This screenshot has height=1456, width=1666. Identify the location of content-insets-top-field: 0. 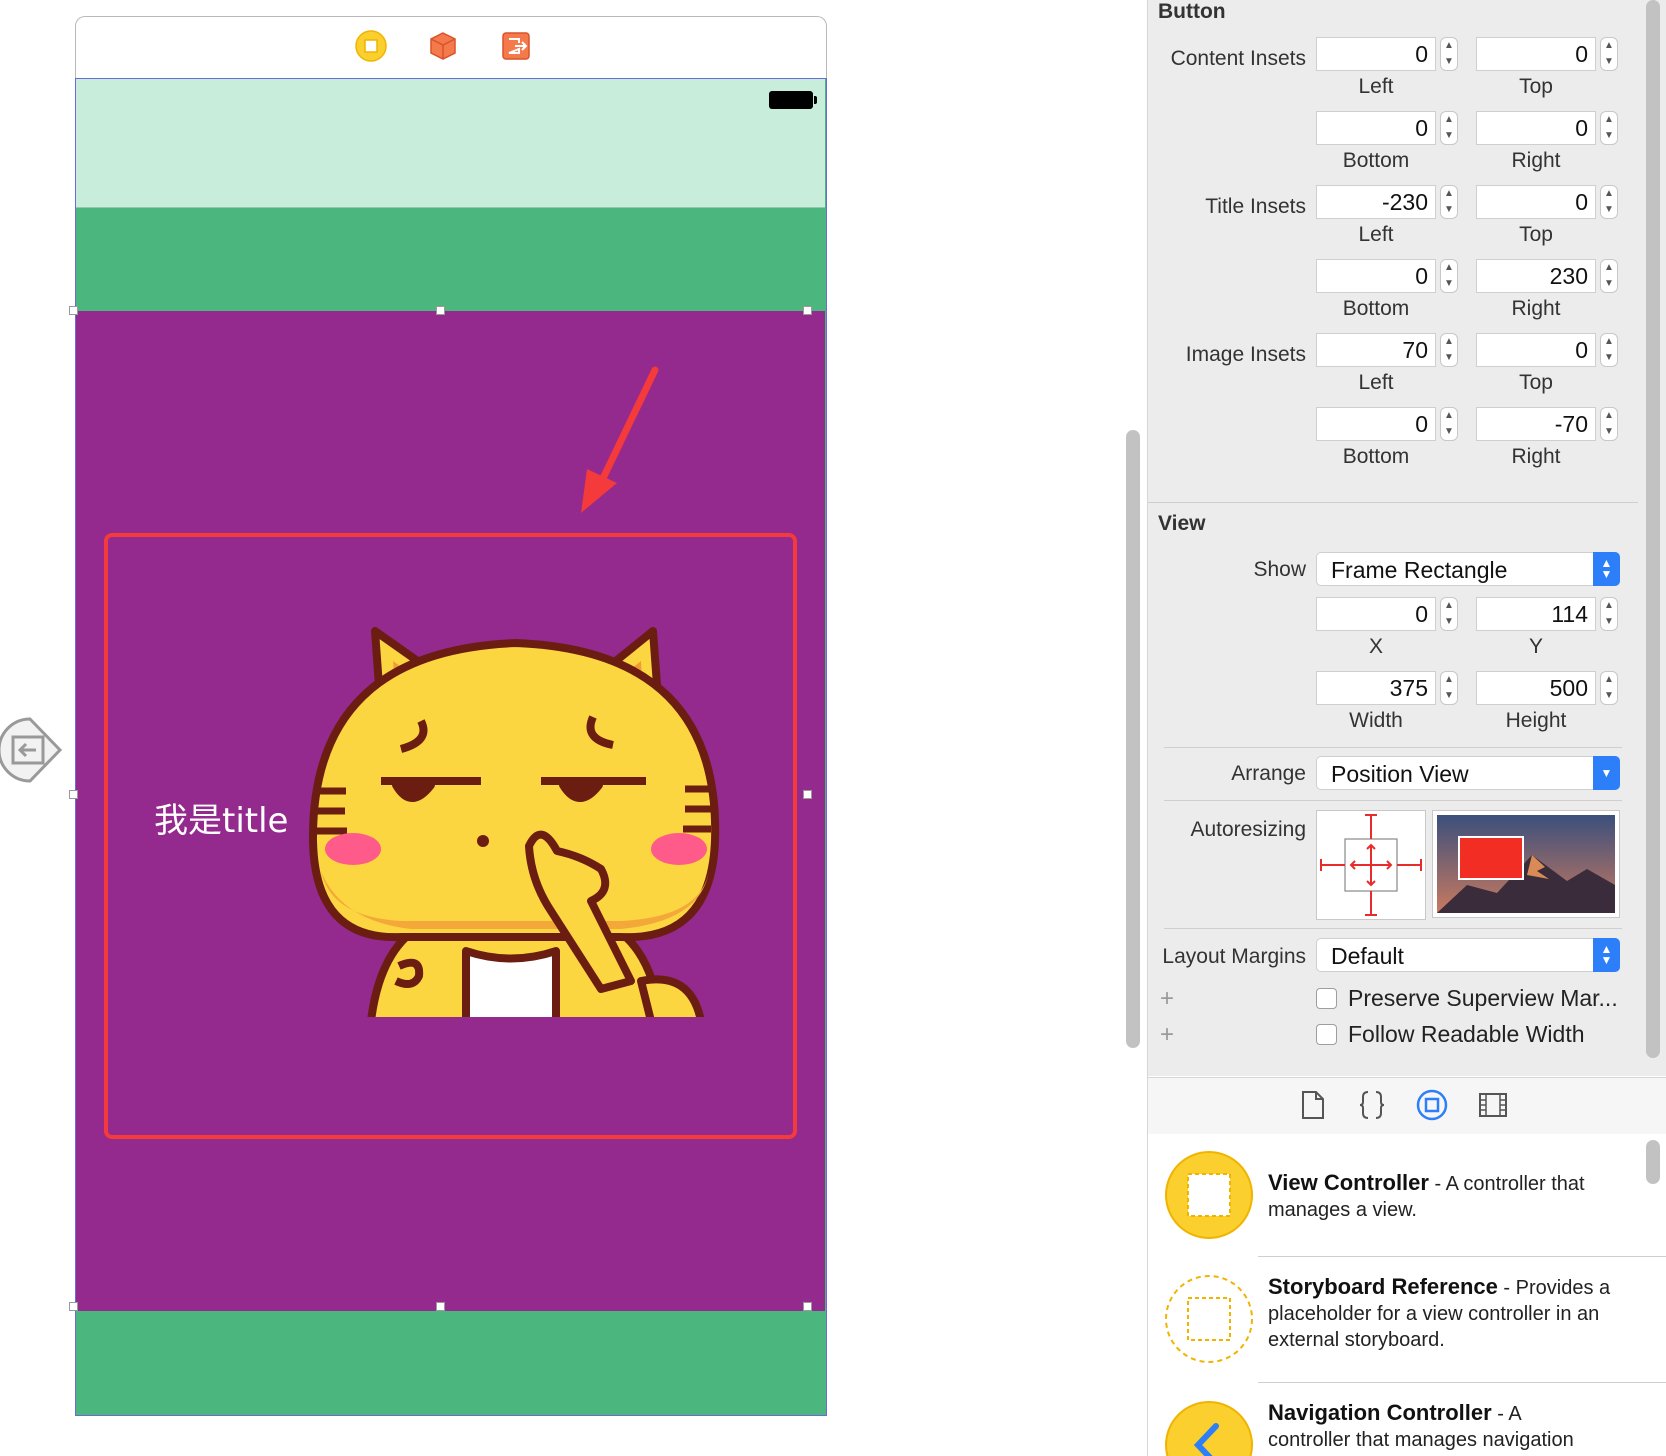
(1536, 54).